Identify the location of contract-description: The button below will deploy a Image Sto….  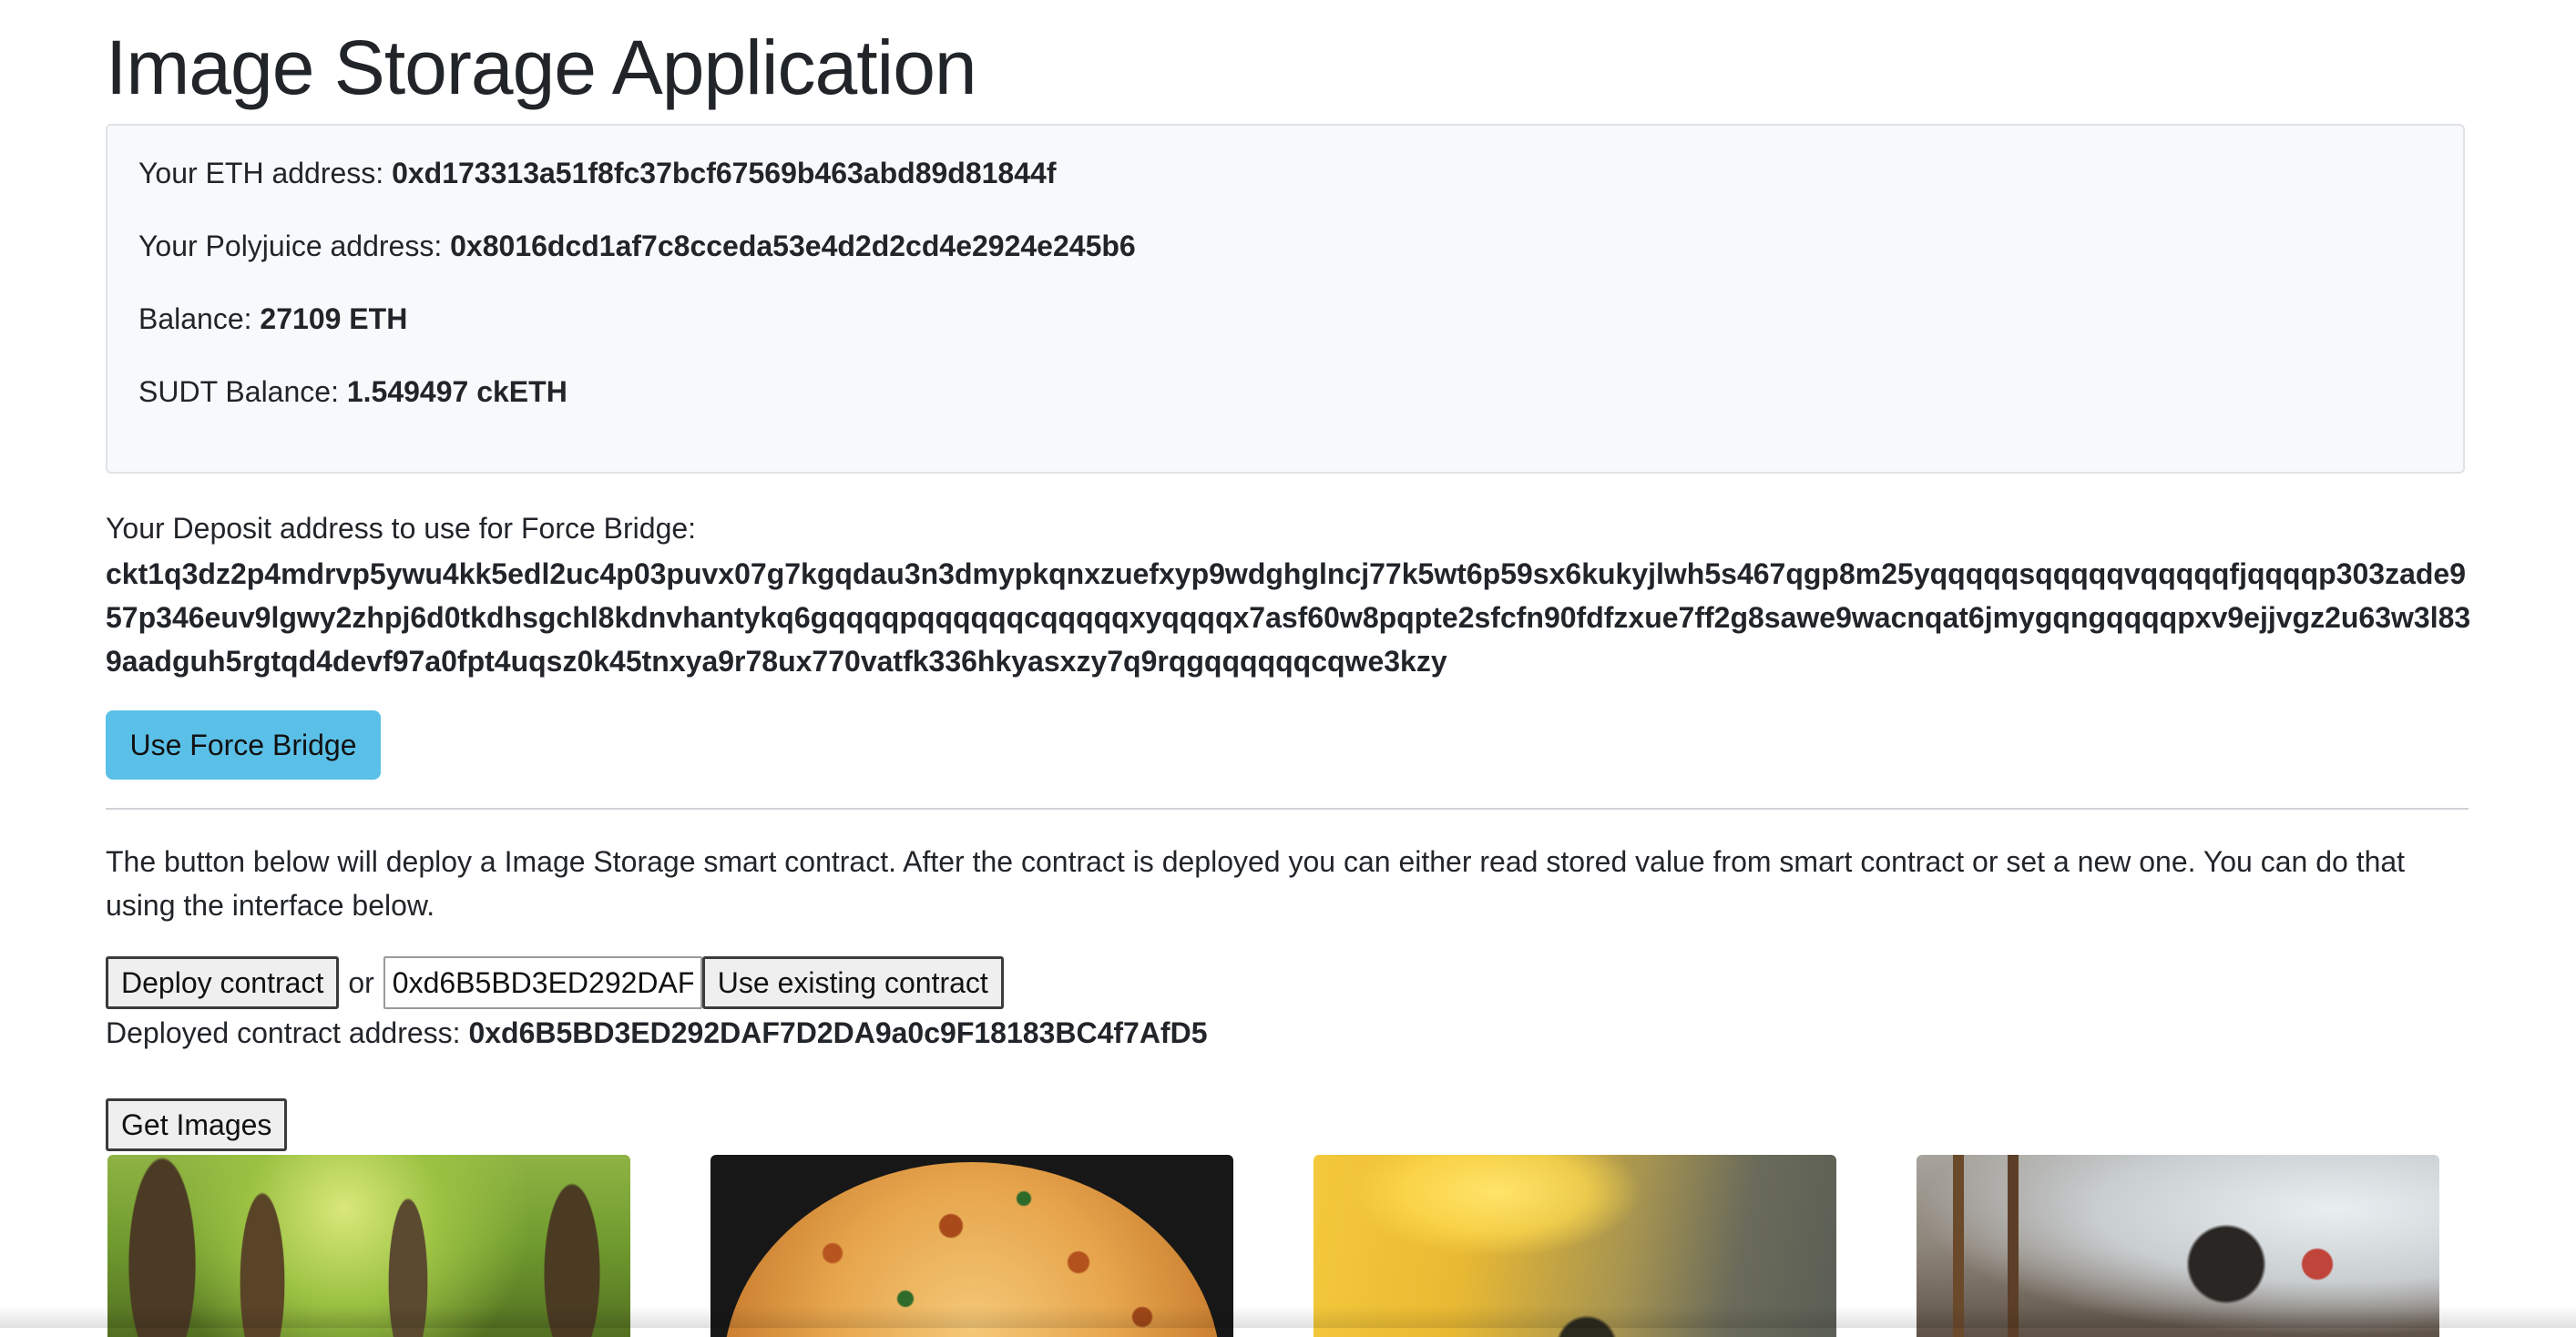
(1256, 884).